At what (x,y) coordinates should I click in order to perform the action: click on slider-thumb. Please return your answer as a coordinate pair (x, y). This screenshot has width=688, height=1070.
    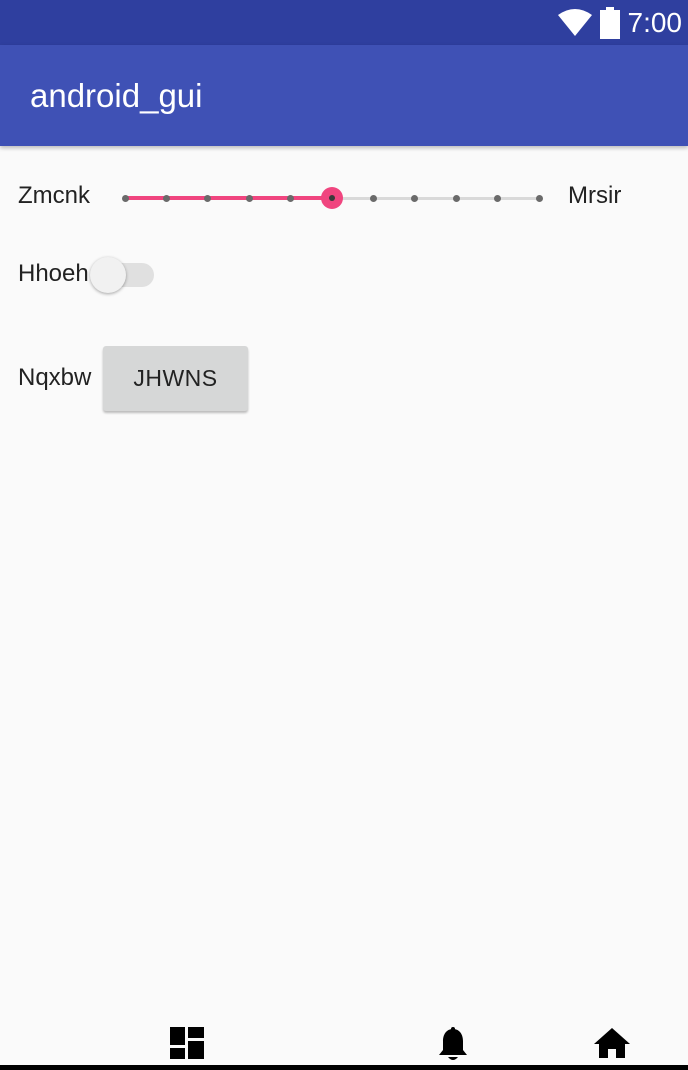
    Looking at the image, I should click on (332, 198).